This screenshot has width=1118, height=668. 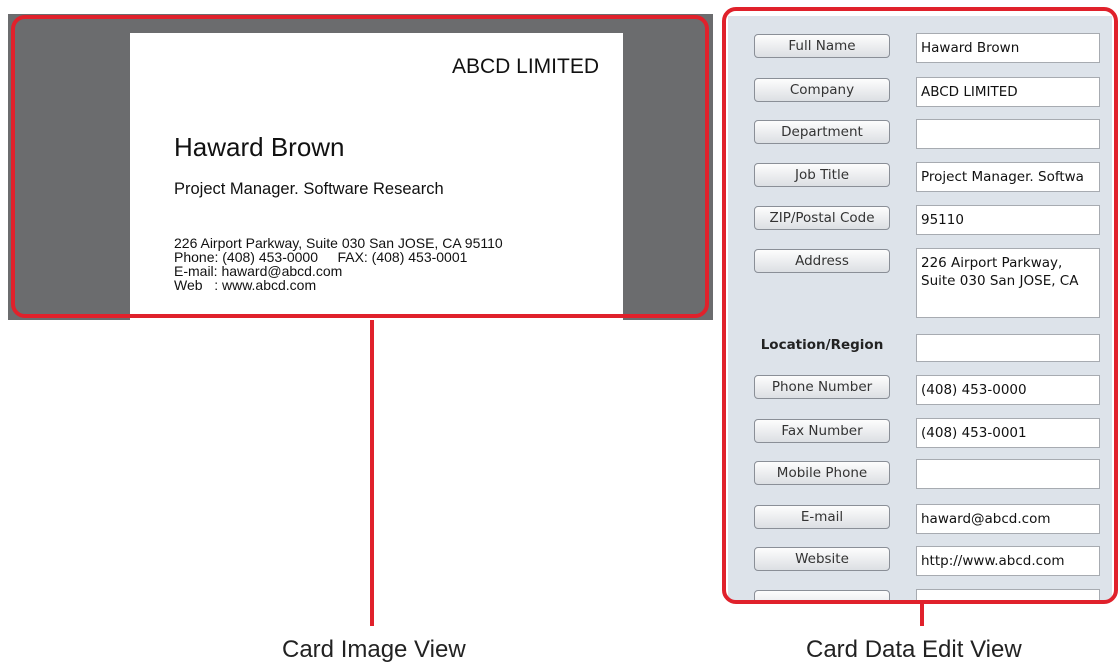 What do you see at coordinates (374, 649) in the screenshot?
I see `image-view-caption: Card Image View` at bounding box center [374, 649].